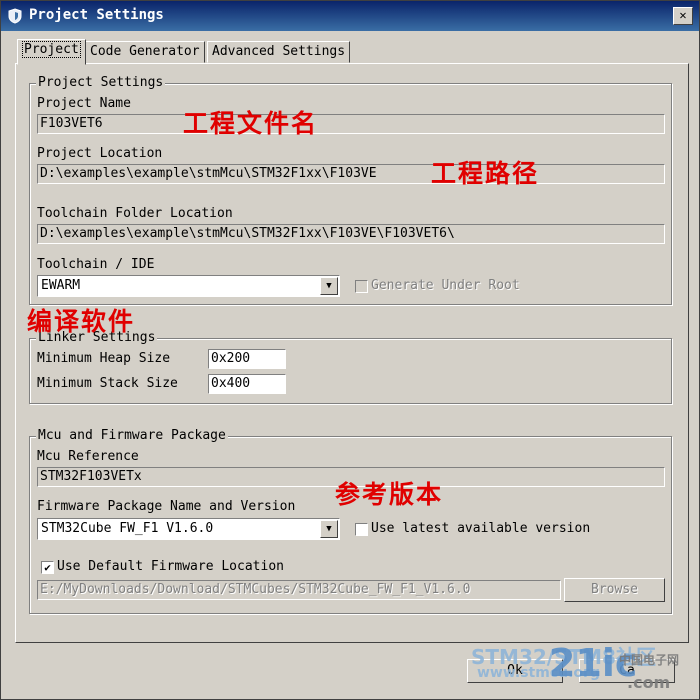  I want to click on tab-code-generator-label: Code Generator, so click(145, 51).